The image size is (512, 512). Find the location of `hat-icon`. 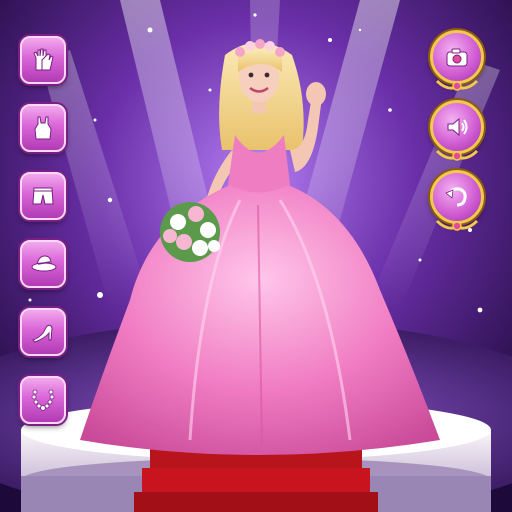

hat-icon is located at coordinates (44, 263).